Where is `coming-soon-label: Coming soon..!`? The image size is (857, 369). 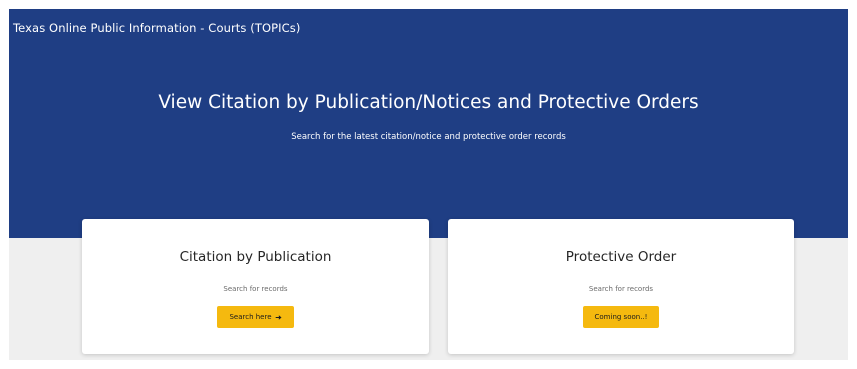
coming-soon-label: Coming soon..! is located at coordinates (621, 317).